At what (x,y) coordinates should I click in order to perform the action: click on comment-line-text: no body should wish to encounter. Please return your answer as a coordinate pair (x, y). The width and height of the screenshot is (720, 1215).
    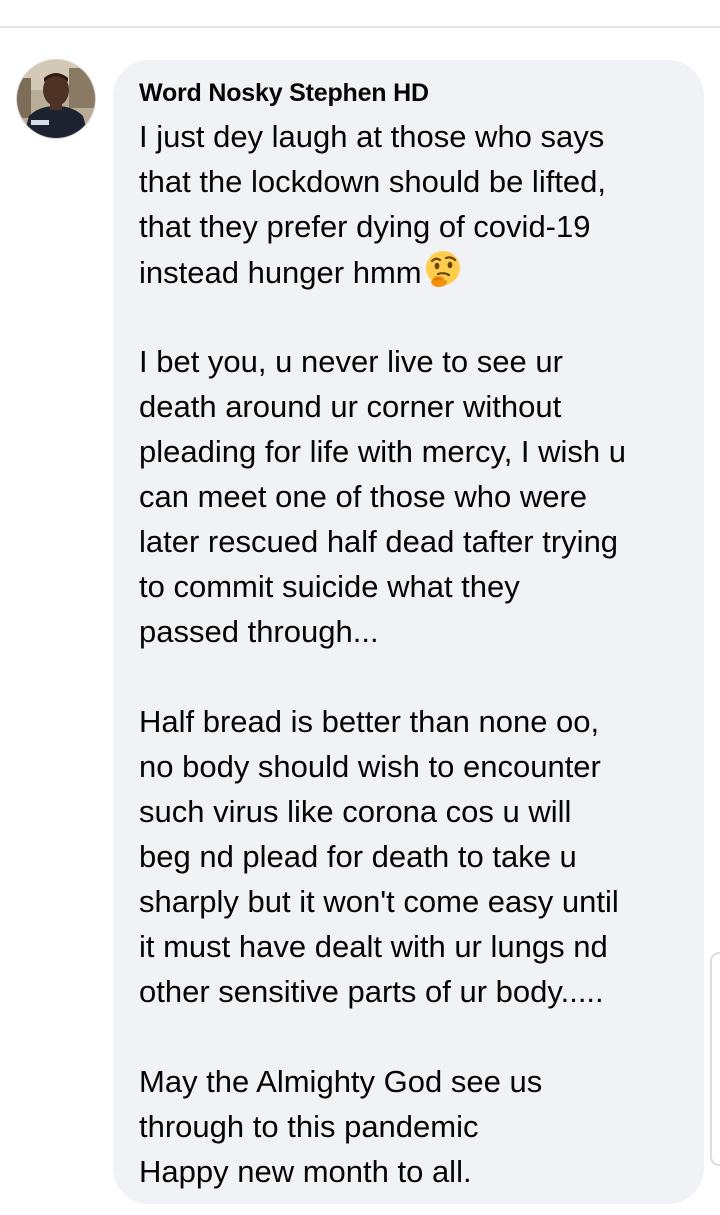
    Looking at the image, I should click on (370, 766).